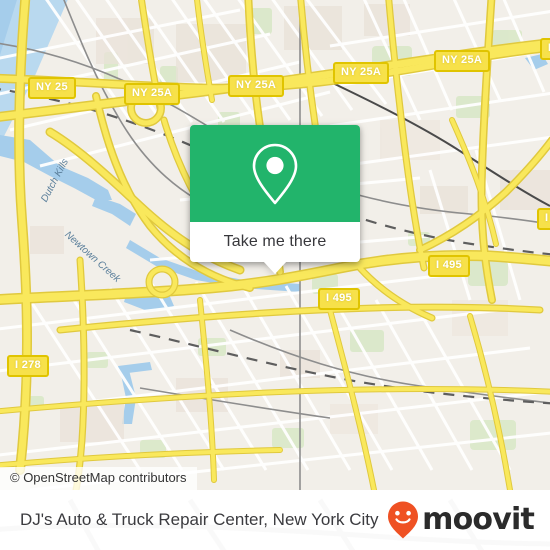  I want to click on moovit-wordmark: moovit, so click(478, 519).